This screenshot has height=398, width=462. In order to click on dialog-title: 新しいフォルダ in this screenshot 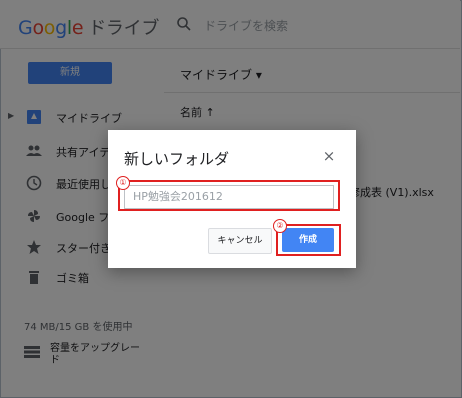, I will do `click(177, 159)`.